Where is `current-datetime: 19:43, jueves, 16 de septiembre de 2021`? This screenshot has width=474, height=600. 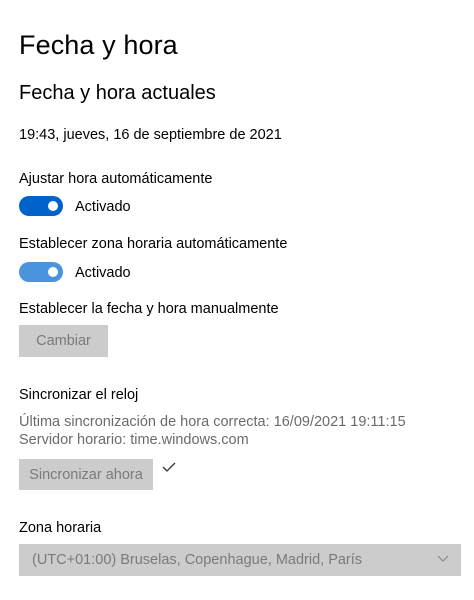
current-datetime: 19:43, jueves, 16 de septiembre de 2021 is located at coordinates (150, 135).